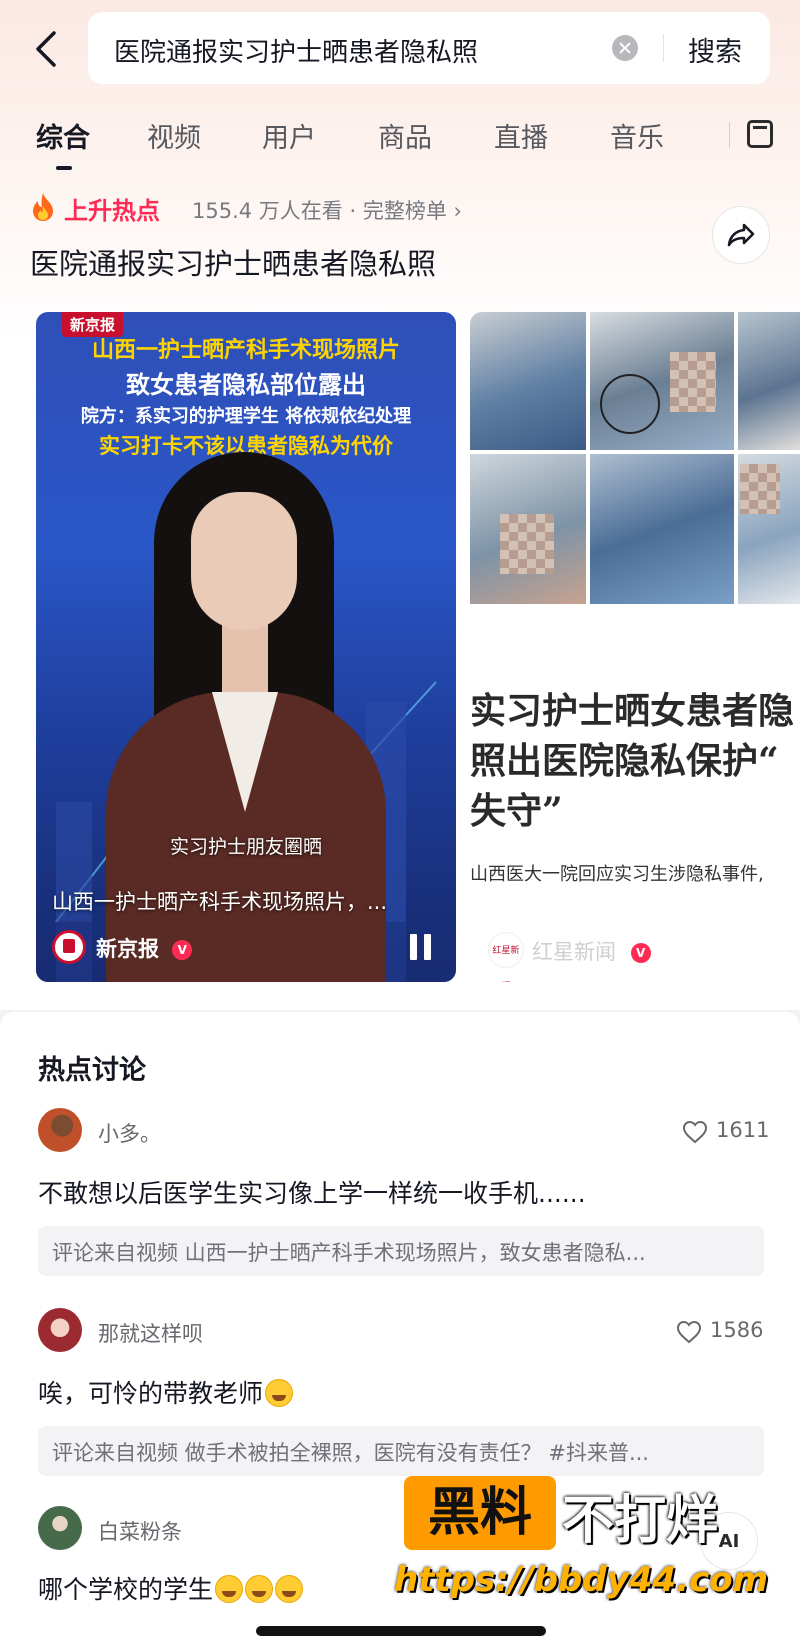  I want to click on comment-username: 小多。, so click(129, 1133).